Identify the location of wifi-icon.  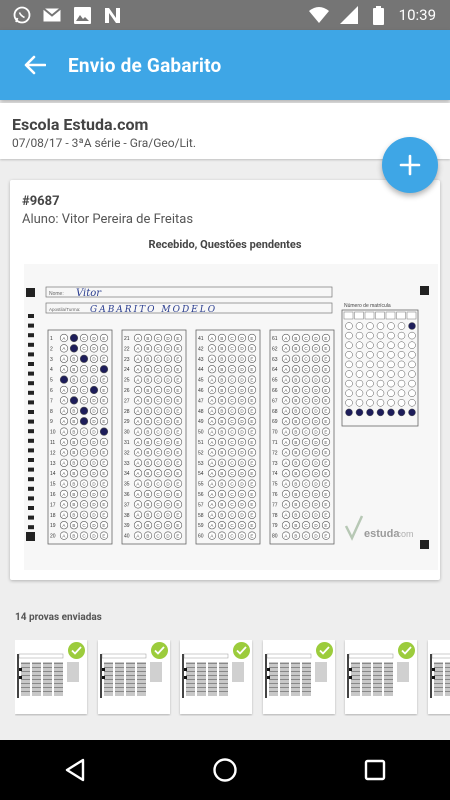
(318, 15).